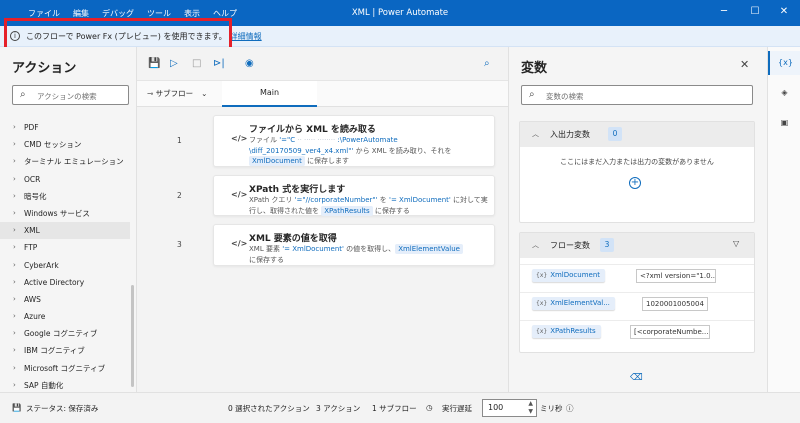 The width and height of the screenshot is (800, 423). Describe the element at coordinates (269, 94) in the screenshot. I see `tab-main: Main` at that location.